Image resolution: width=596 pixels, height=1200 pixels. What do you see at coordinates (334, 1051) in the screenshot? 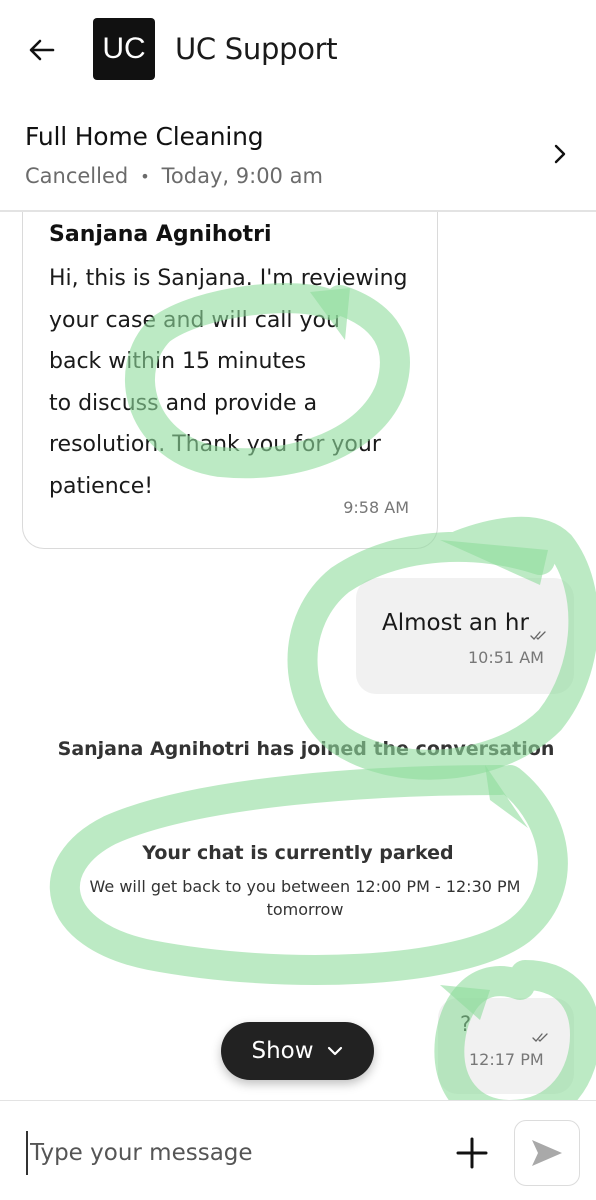
I see `chevron-down-icon` at bounding box center [334, 1051].